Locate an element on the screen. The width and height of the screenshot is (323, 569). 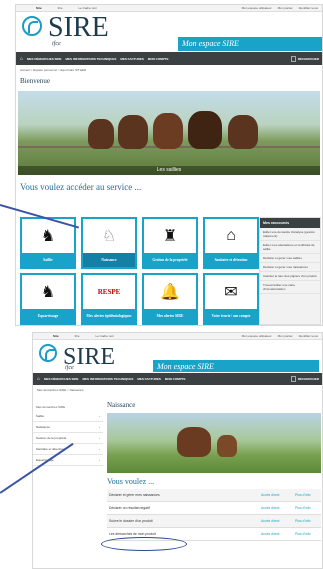
tile-gestion-propriete: ♜ Gestion de la propriété is located at coordinates (170, 243).